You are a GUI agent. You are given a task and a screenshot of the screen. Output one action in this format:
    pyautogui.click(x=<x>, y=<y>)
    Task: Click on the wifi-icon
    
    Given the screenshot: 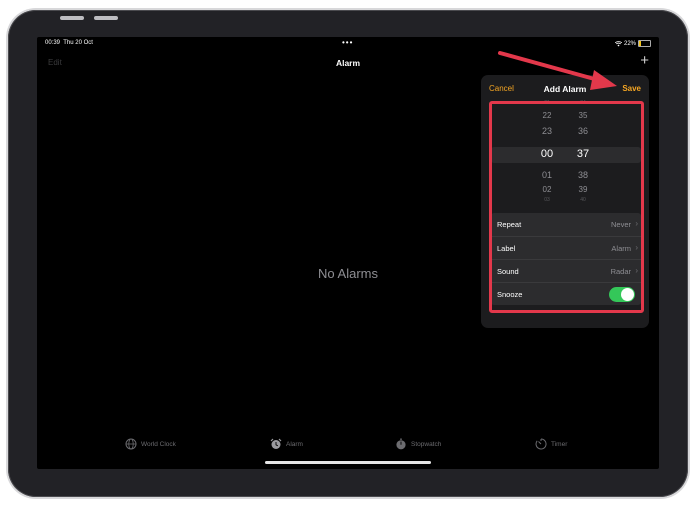 What is the action you would take?
    pyautogui.click(x=618, y=43)
    